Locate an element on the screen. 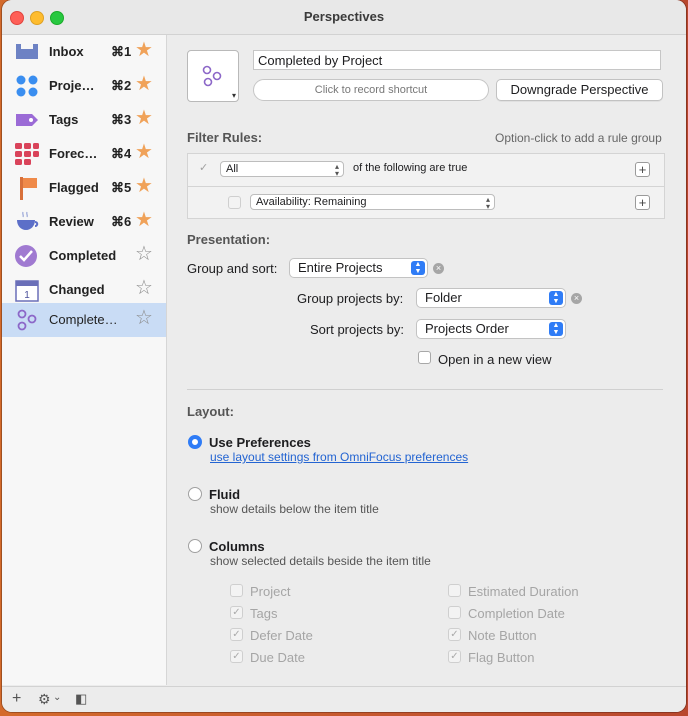 The width and height of the screenshot is (688, 716). shortcut-label: ⌘4 is located at coordinates (121, 153).